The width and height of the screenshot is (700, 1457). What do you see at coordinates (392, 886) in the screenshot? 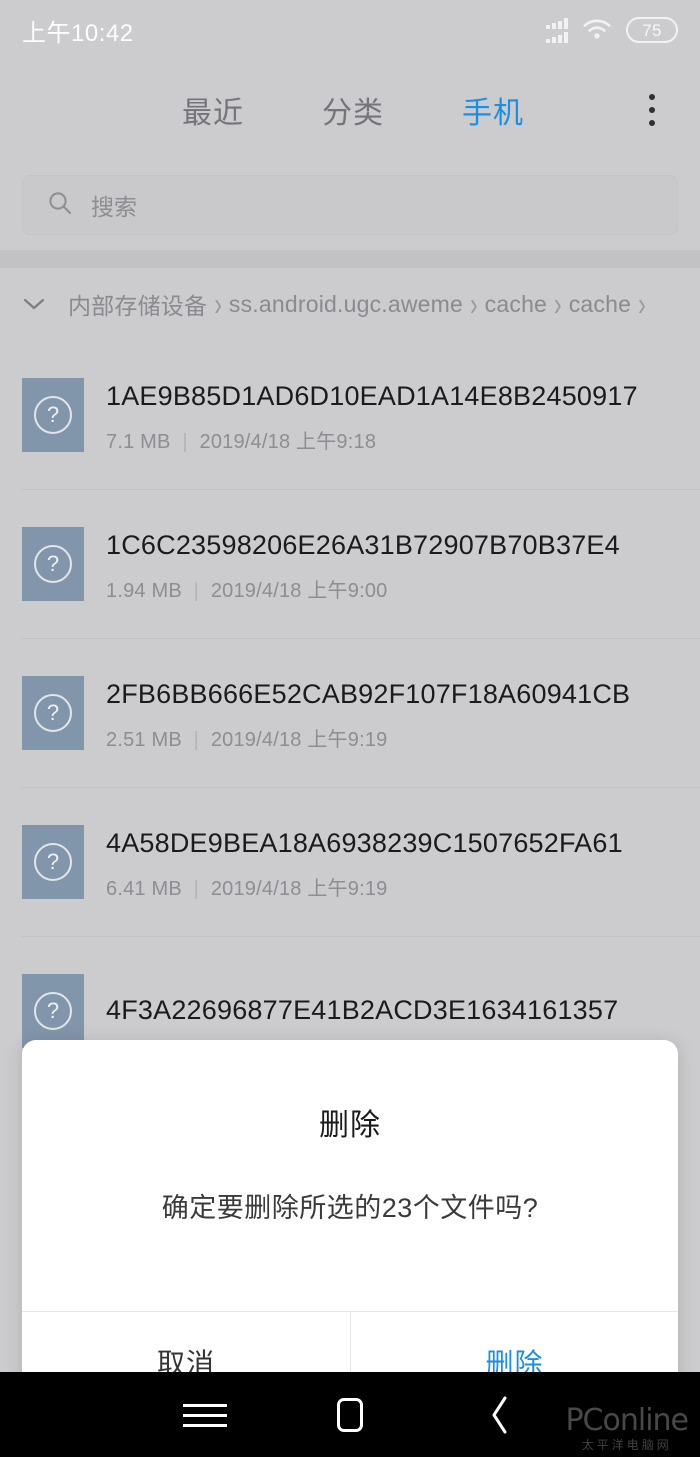
I see `file-meta: 6.41 MB | 2019/4/18 上午9:19` at bounding box center [392, 886].